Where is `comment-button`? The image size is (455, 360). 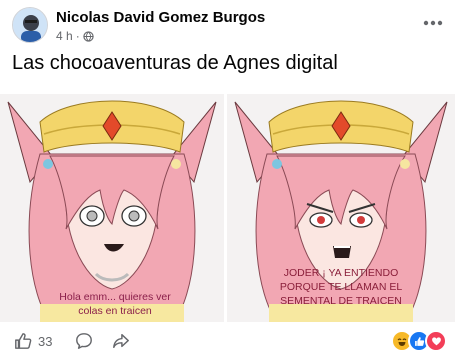 comment-button is located at coordinates (84, 341).